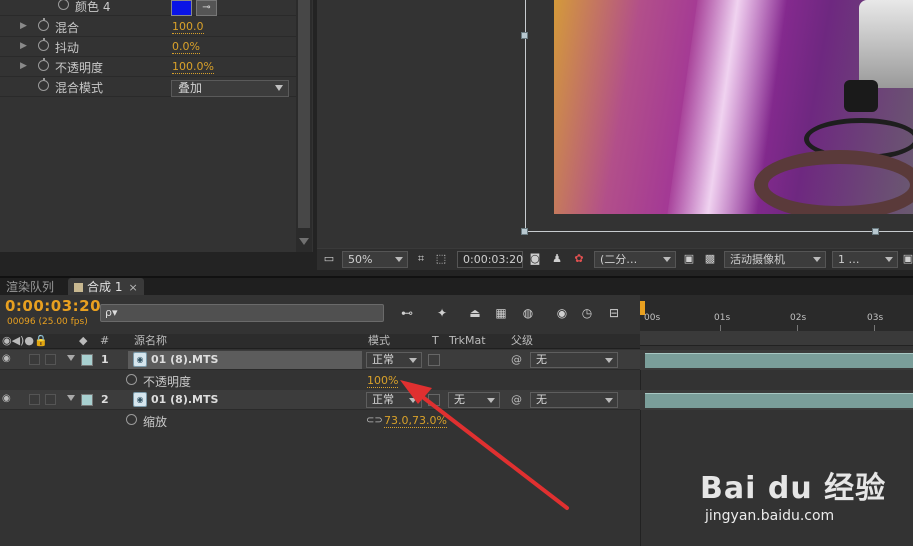  What do you see at coordinates (562, 313) in the screenshot?
I see `brainstorm-icon: ◉` at bounding box center [562, 313].